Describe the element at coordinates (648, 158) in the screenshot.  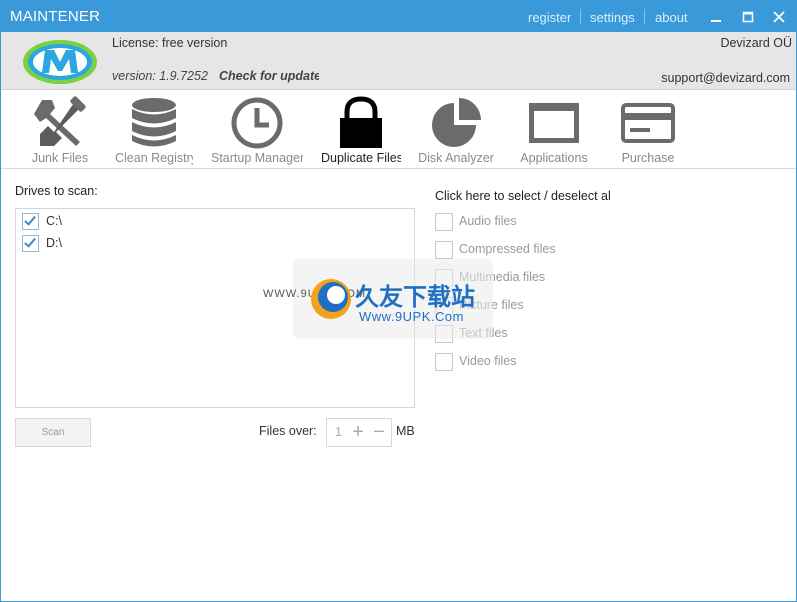
I see `tool-label: Purchase` at that location.